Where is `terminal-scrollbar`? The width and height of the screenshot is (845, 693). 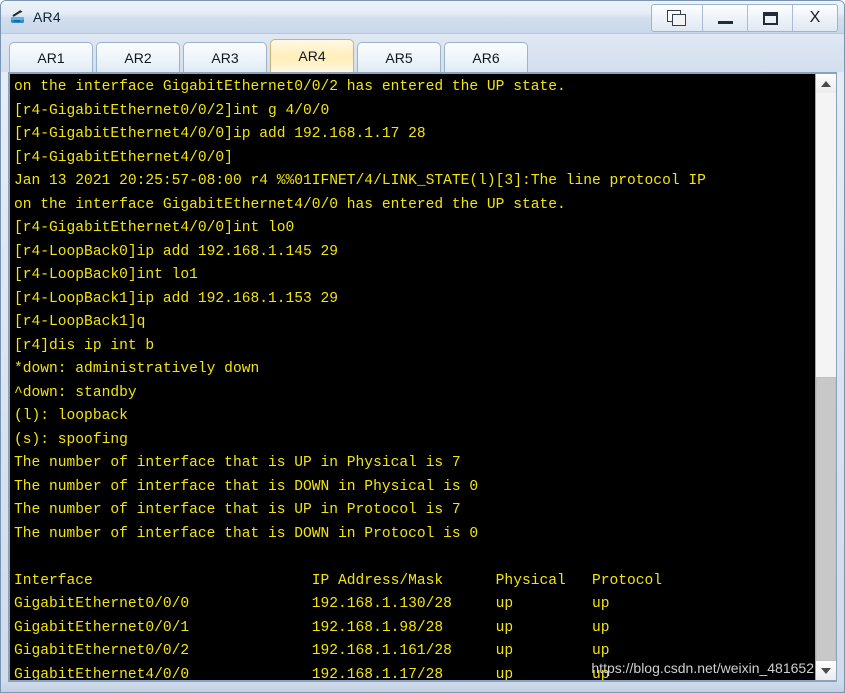 terminal-scrollbar is located at coordinates (825, 377).